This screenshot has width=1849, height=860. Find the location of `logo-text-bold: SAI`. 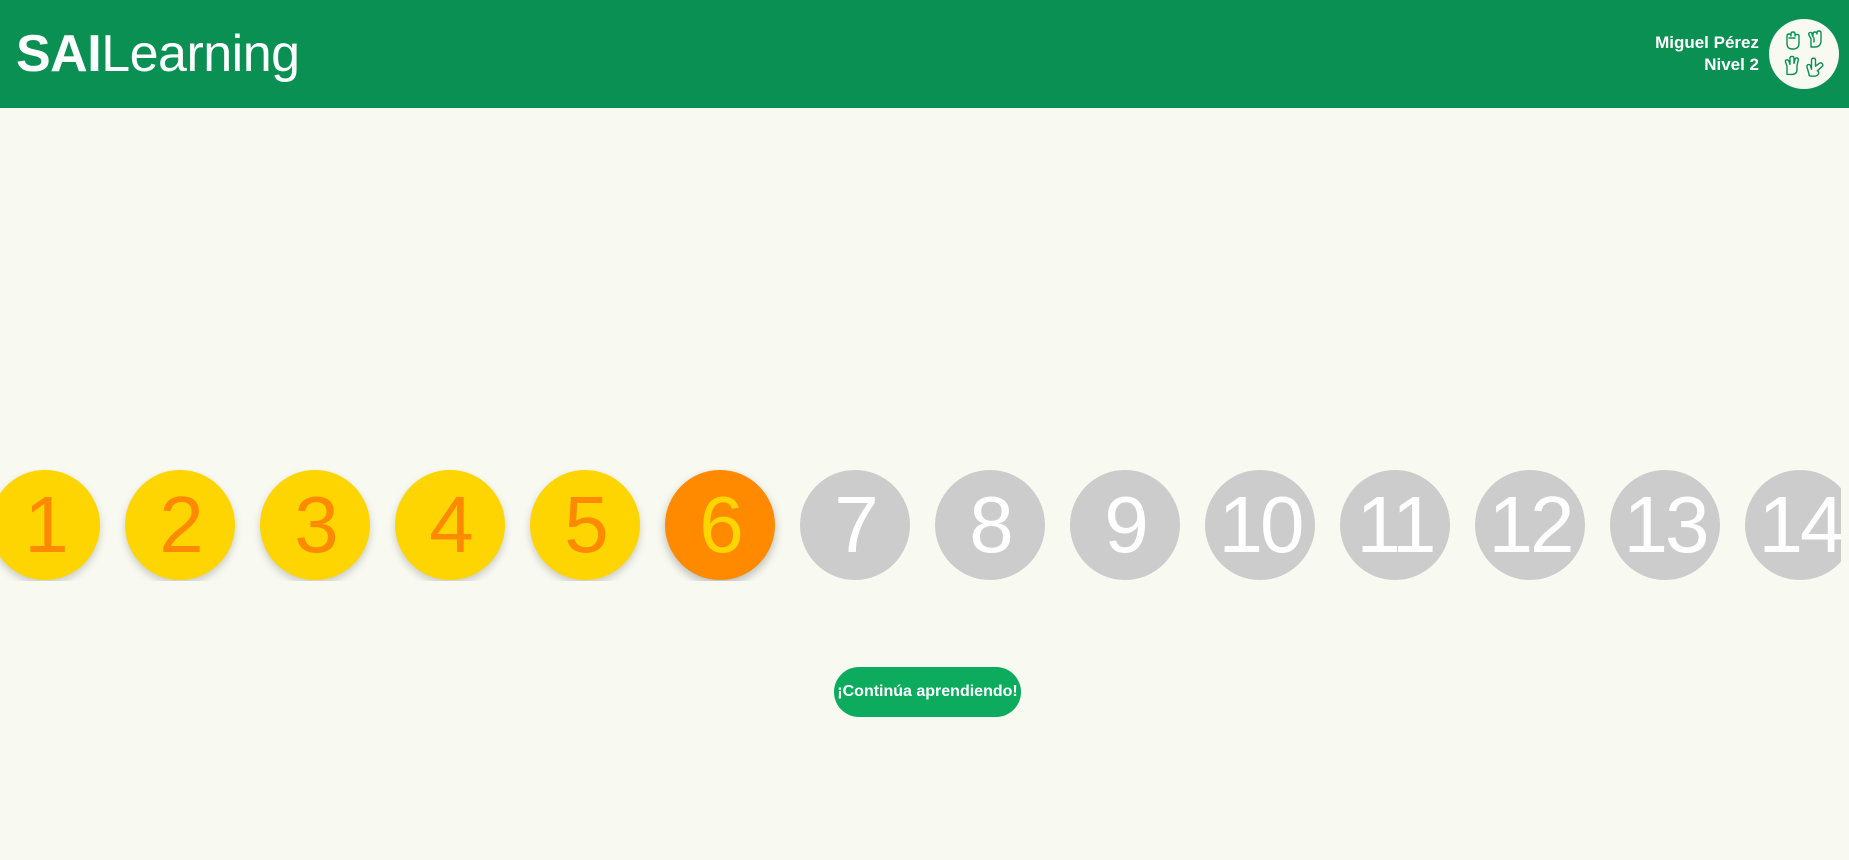

logo-text-bold: SAI is located at coordinates (59, 54).